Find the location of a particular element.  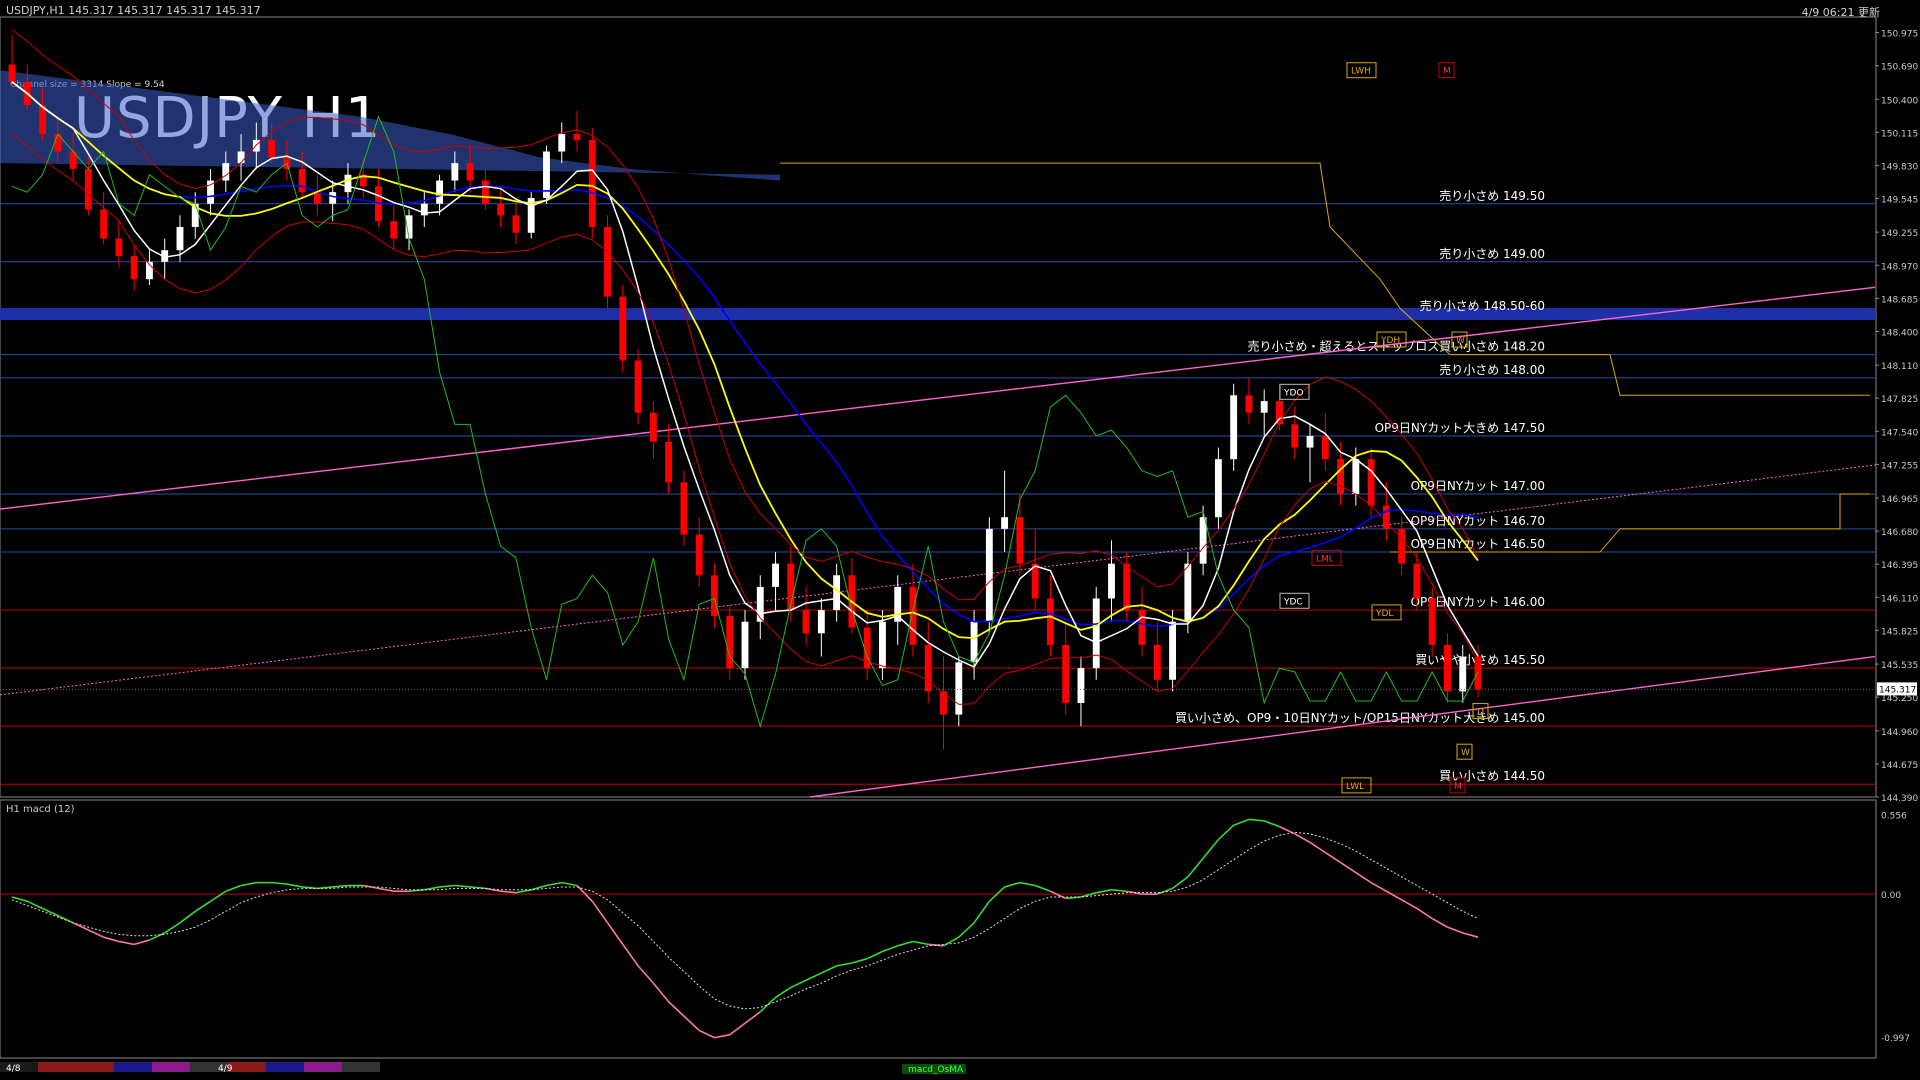

y-tick-label: 144.960 is located at coordinates (1899, 733).